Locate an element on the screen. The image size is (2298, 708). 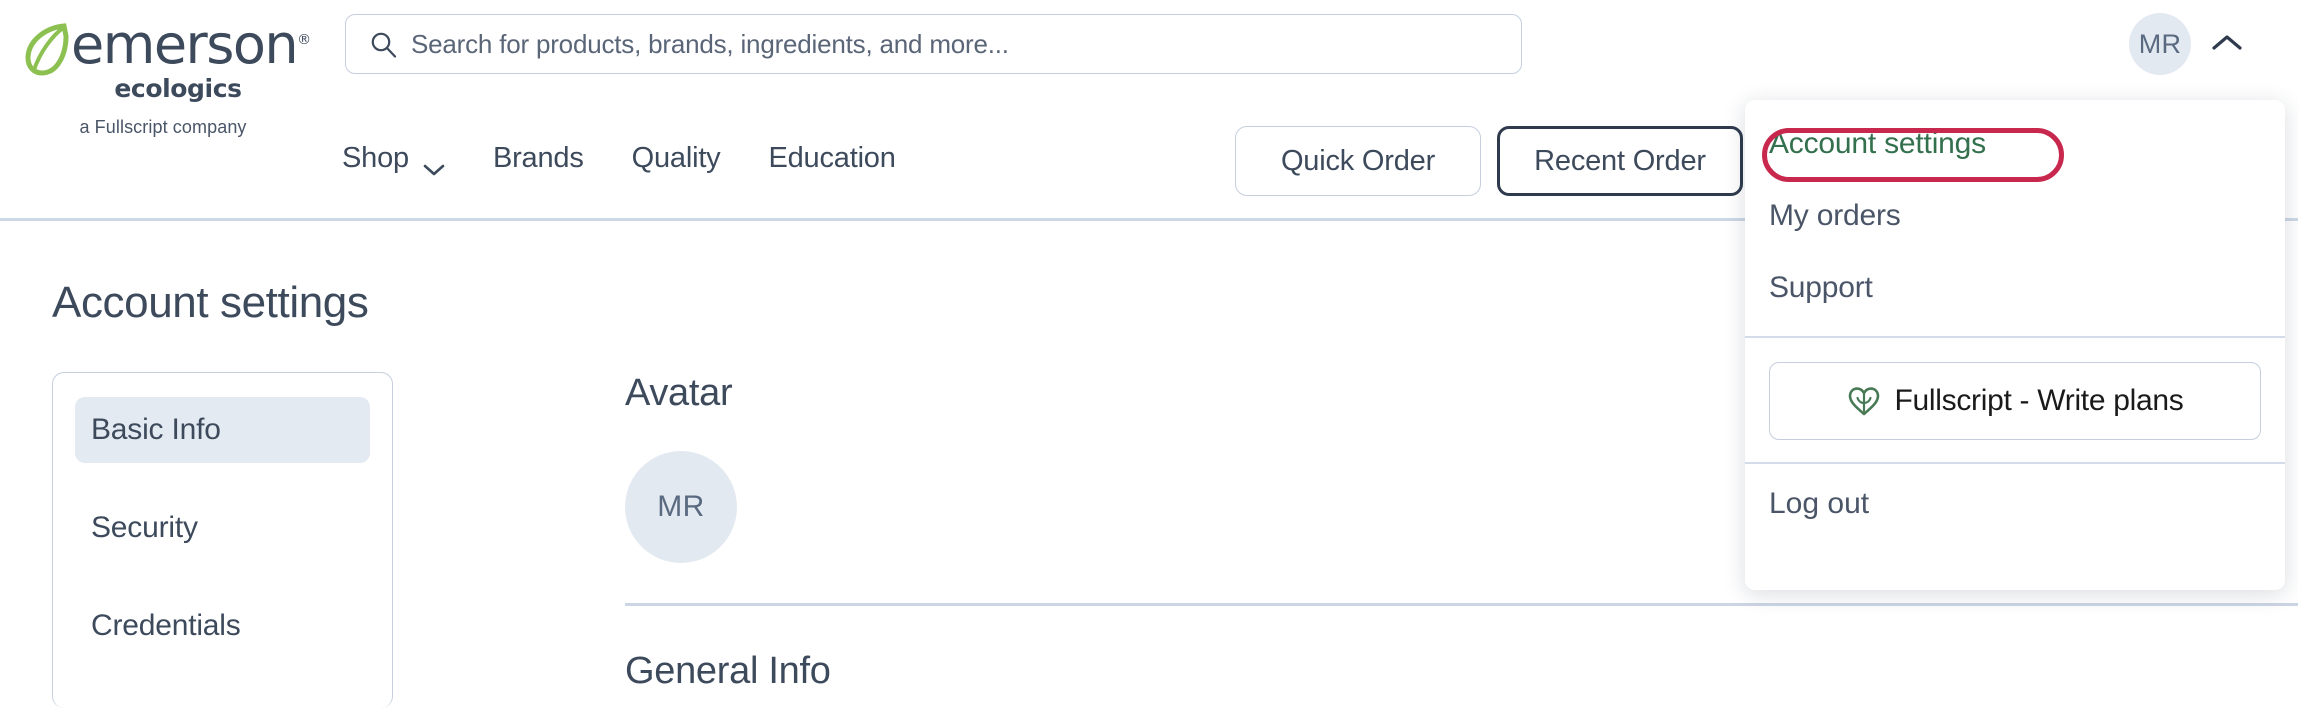
sidebar-item-credentials-label: Credentials is located at coordinates (166, 625).